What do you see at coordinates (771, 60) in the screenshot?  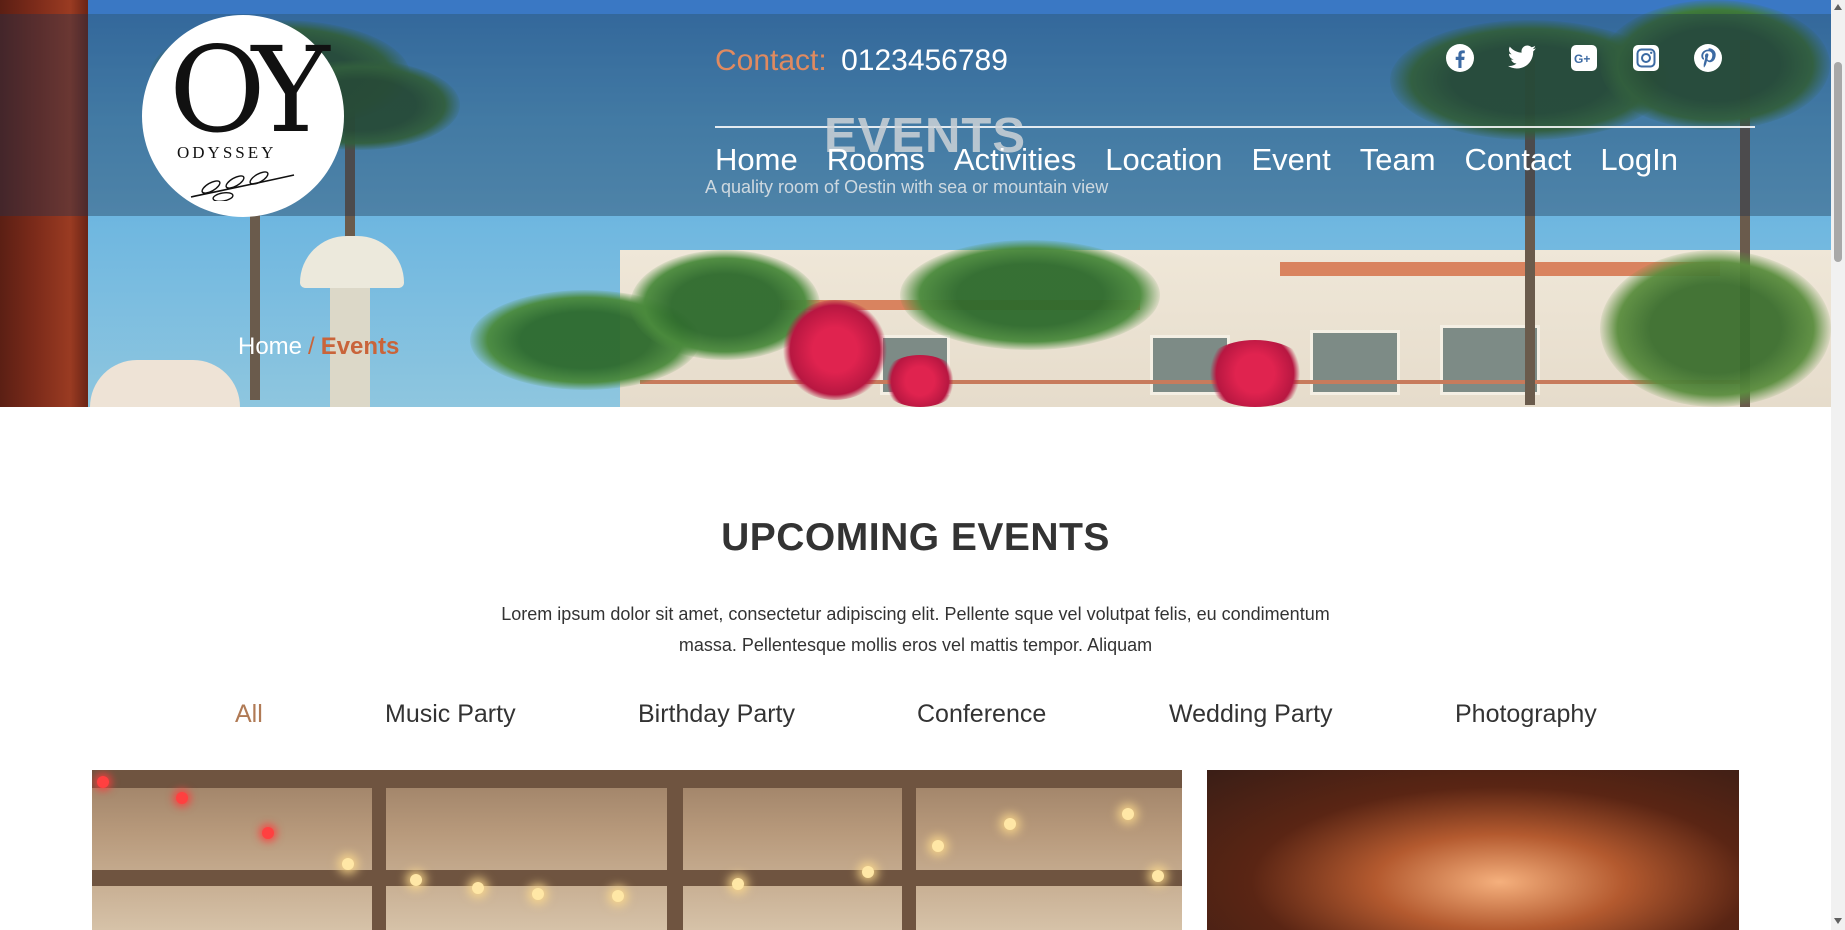 I see `contact-label: Contact:` at bounding box center [771, 60].